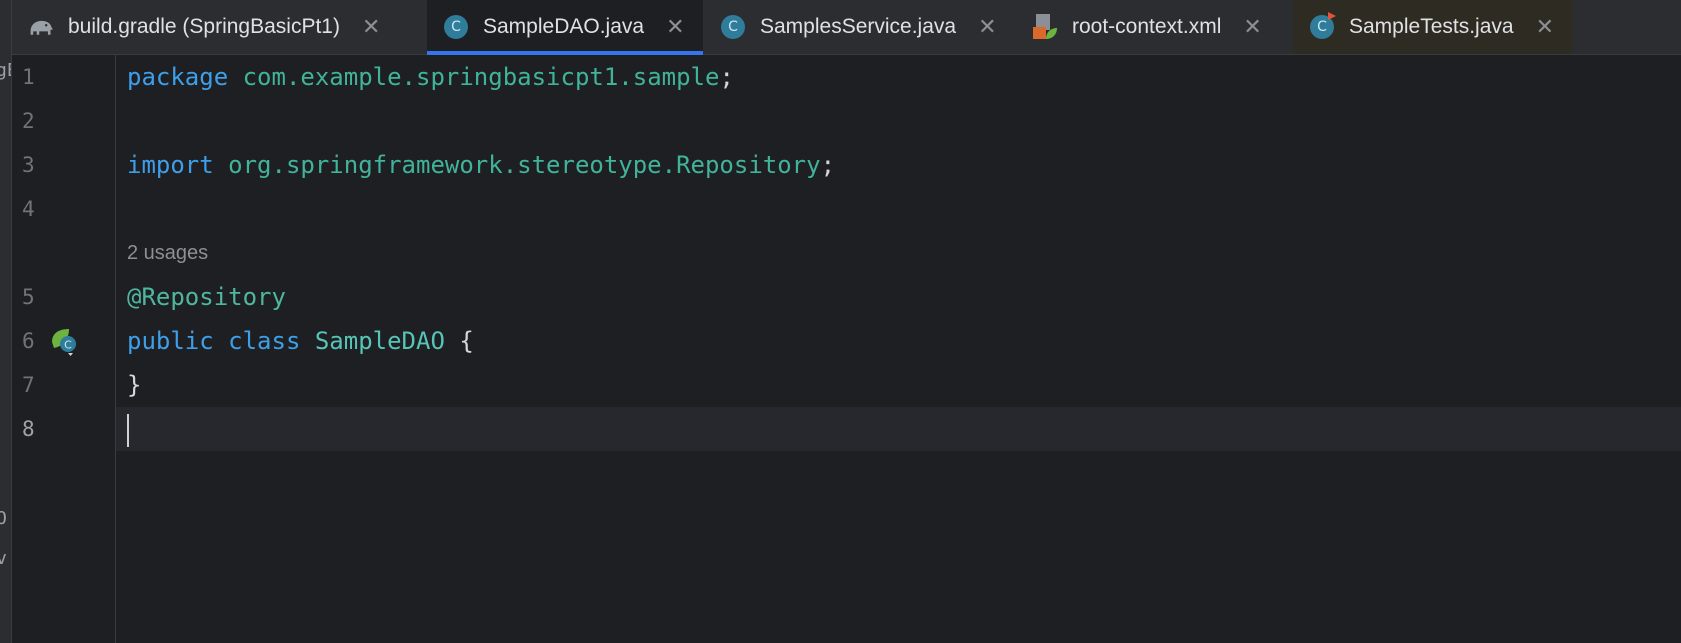 This screenshot has width=1681, height=643. I want to click on line-number-gutter: 1 2 3 4 5 6 7 8 C, so click(64, 349).